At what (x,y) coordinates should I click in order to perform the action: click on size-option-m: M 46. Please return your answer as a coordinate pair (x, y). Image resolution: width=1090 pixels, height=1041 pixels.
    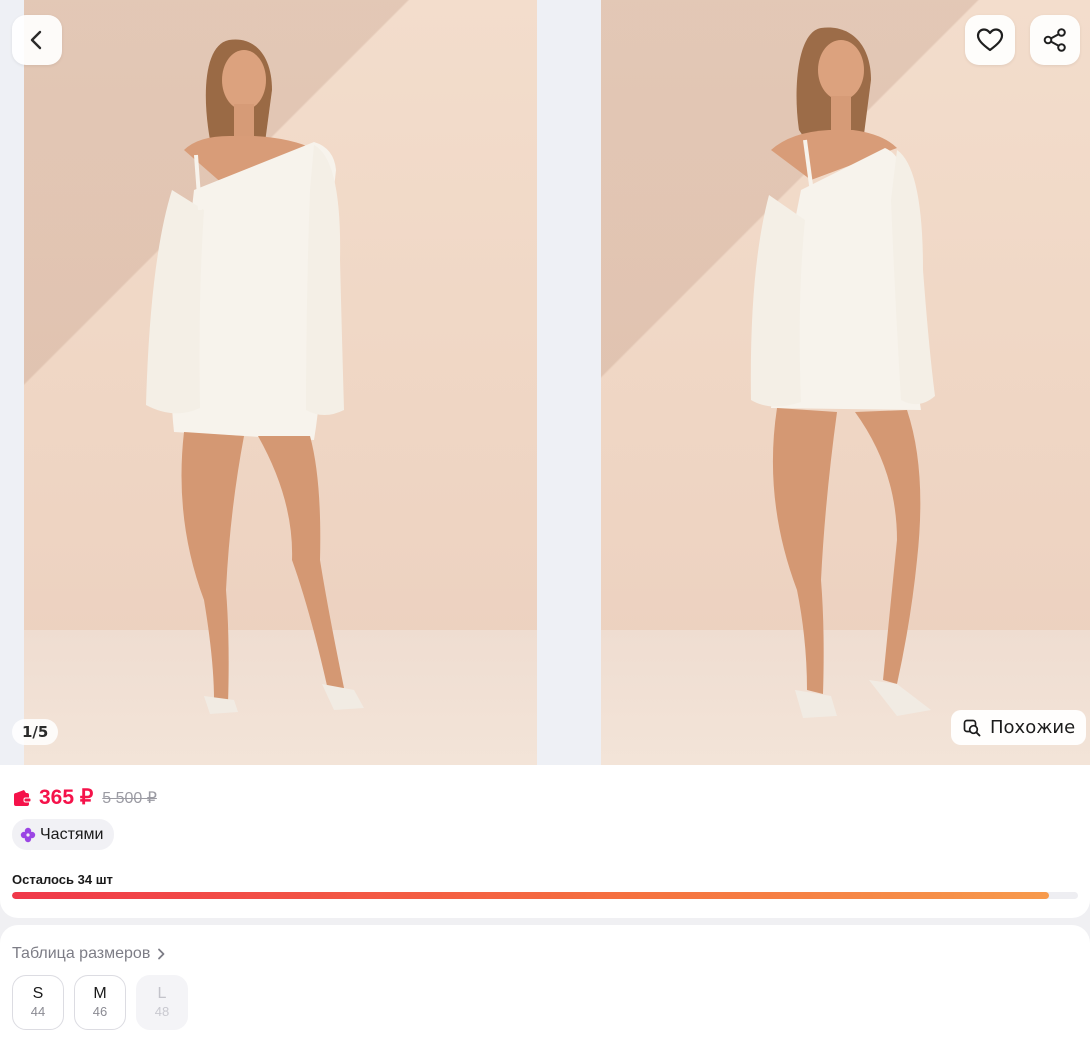
    Looking at the image, I should click on (100, 1002).